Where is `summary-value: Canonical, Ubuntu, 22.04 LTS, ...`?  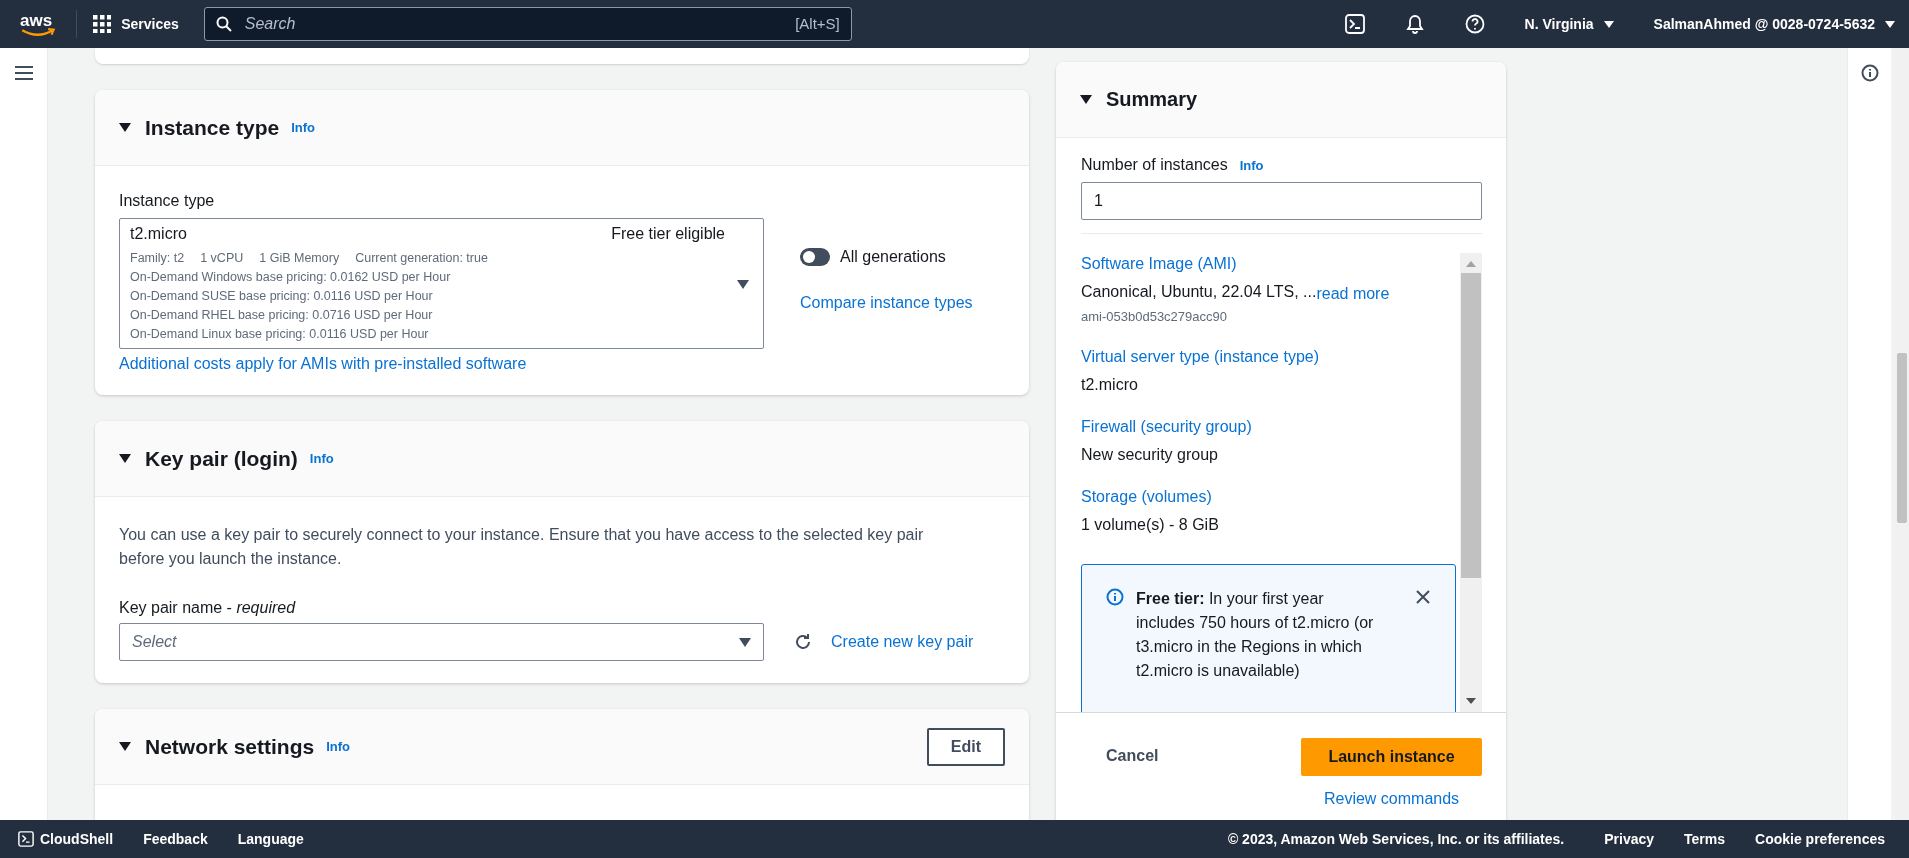 summary-value: Canonical, Ubuntu, 22.04 LTS, ... is located at coordinates (1199, 292).